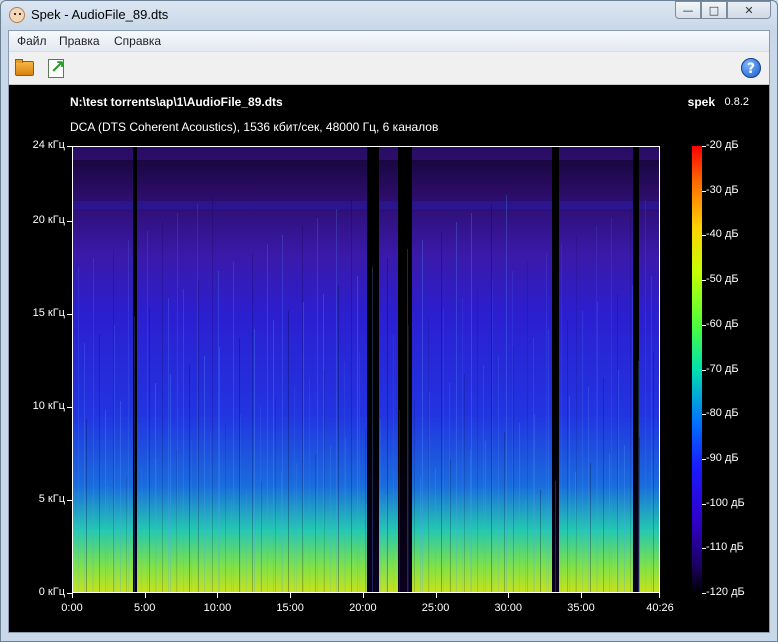 This screenshot has width=778, height=642. What do you see at coordinates (51, 592) in the screenshot?
I see `y-tick-label: 0 кГц` at bounding box center [51, 592].